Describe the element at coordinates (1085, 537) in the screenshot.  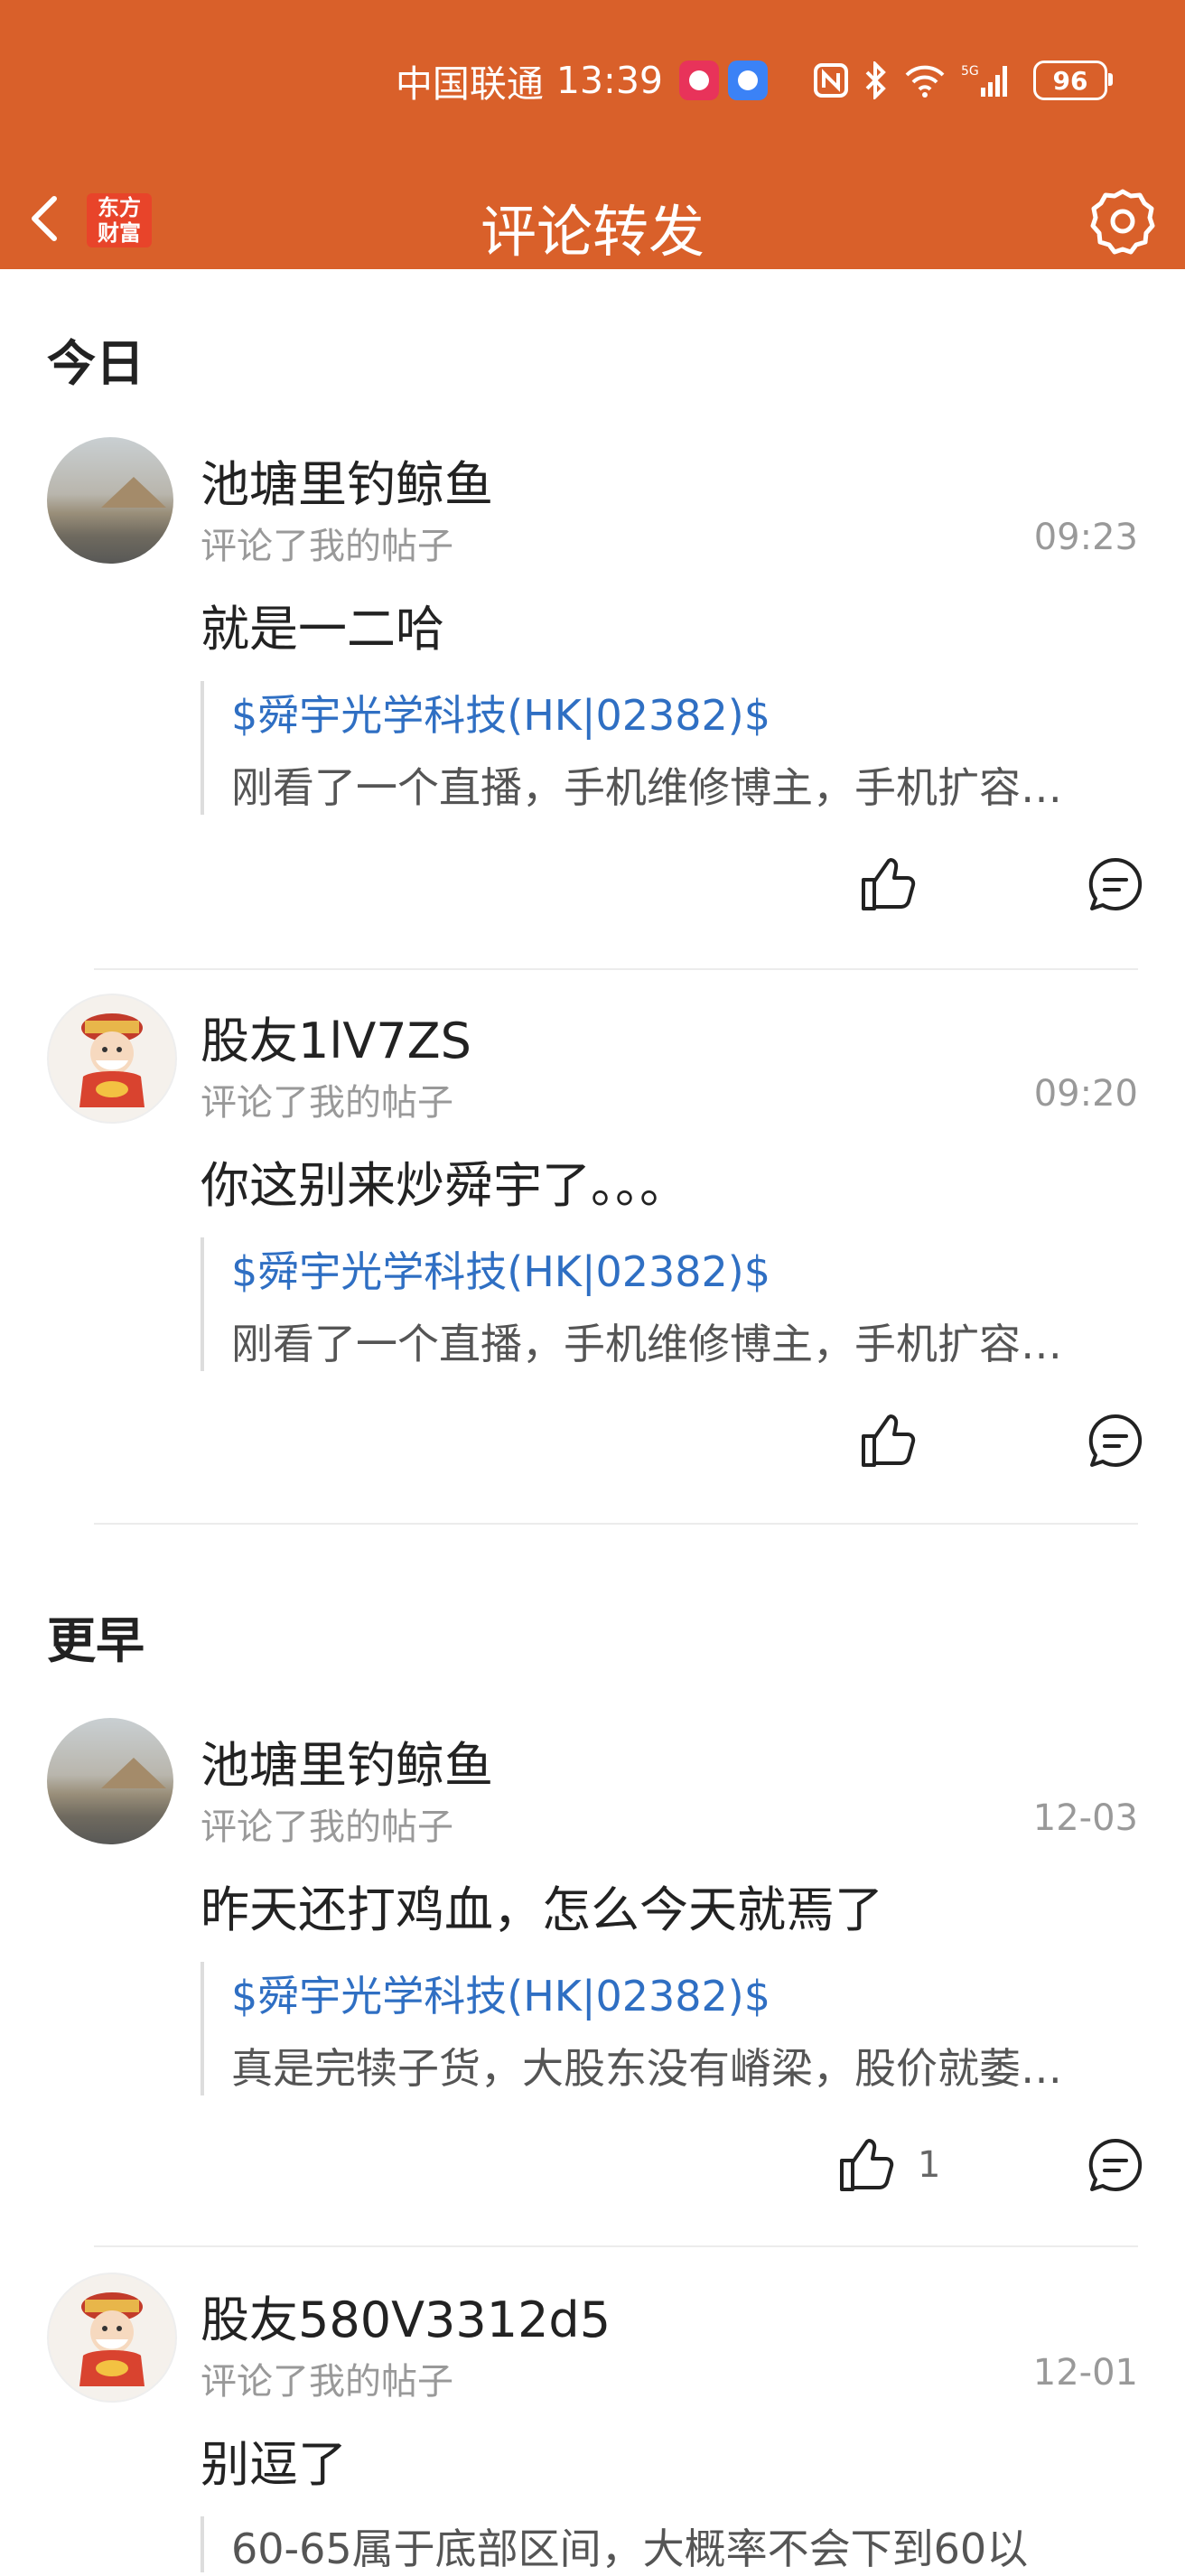
I see `timestamp: 09:23` at that location.